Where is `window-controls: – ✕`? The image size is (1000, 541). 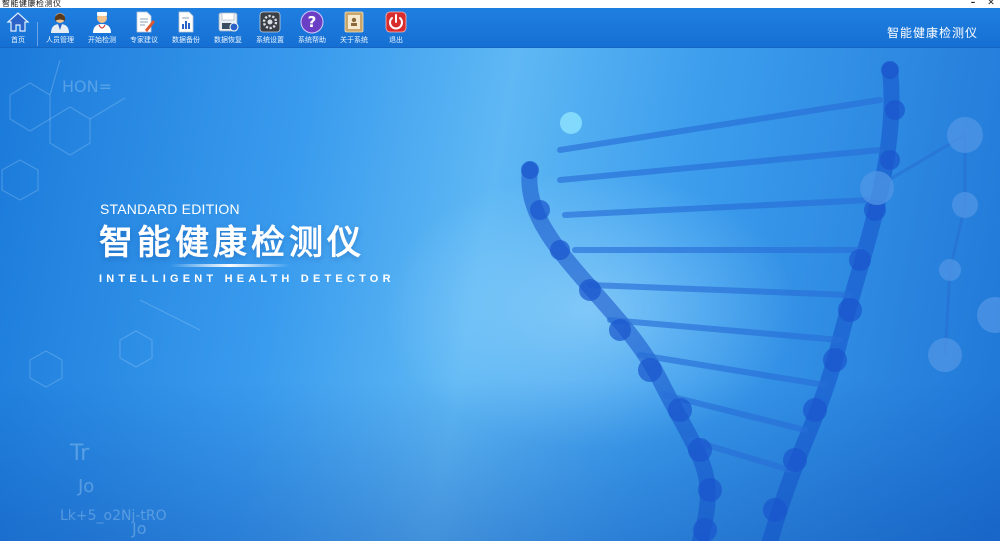
window-controls: – ✕ is located at coordinates (982, 4).